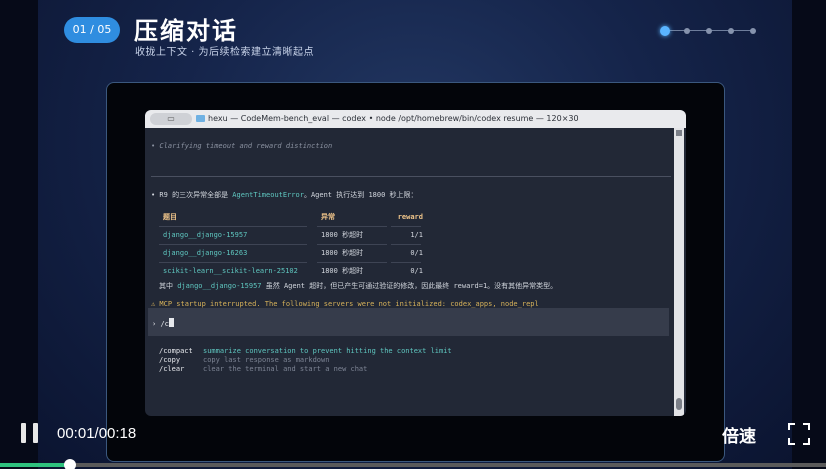  I want to click on progress-handle, so click(70, 464).